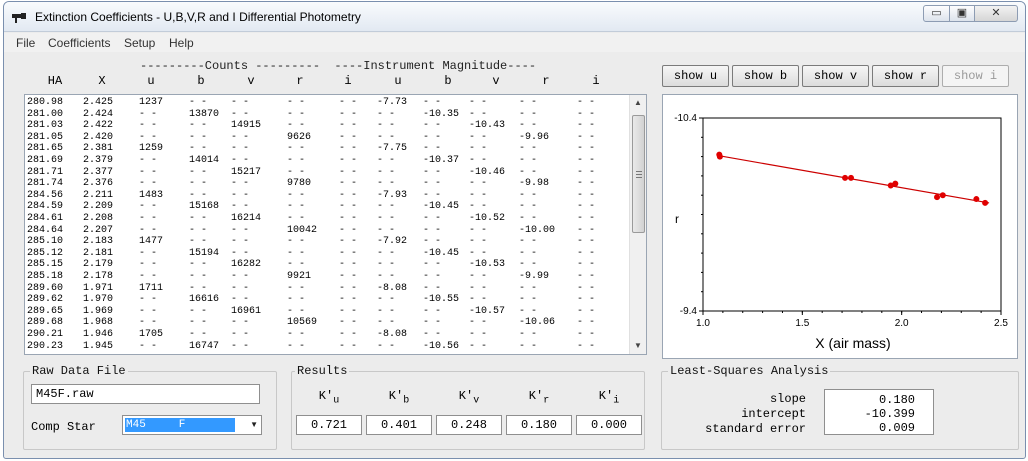  I want to click on raw-data-group, so click(150, 410).